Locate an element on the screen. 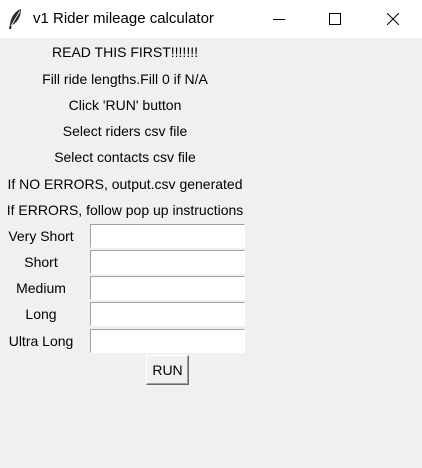 This screenshot has height=468, width=422. very-short-input is located at coordinates (167, 236).